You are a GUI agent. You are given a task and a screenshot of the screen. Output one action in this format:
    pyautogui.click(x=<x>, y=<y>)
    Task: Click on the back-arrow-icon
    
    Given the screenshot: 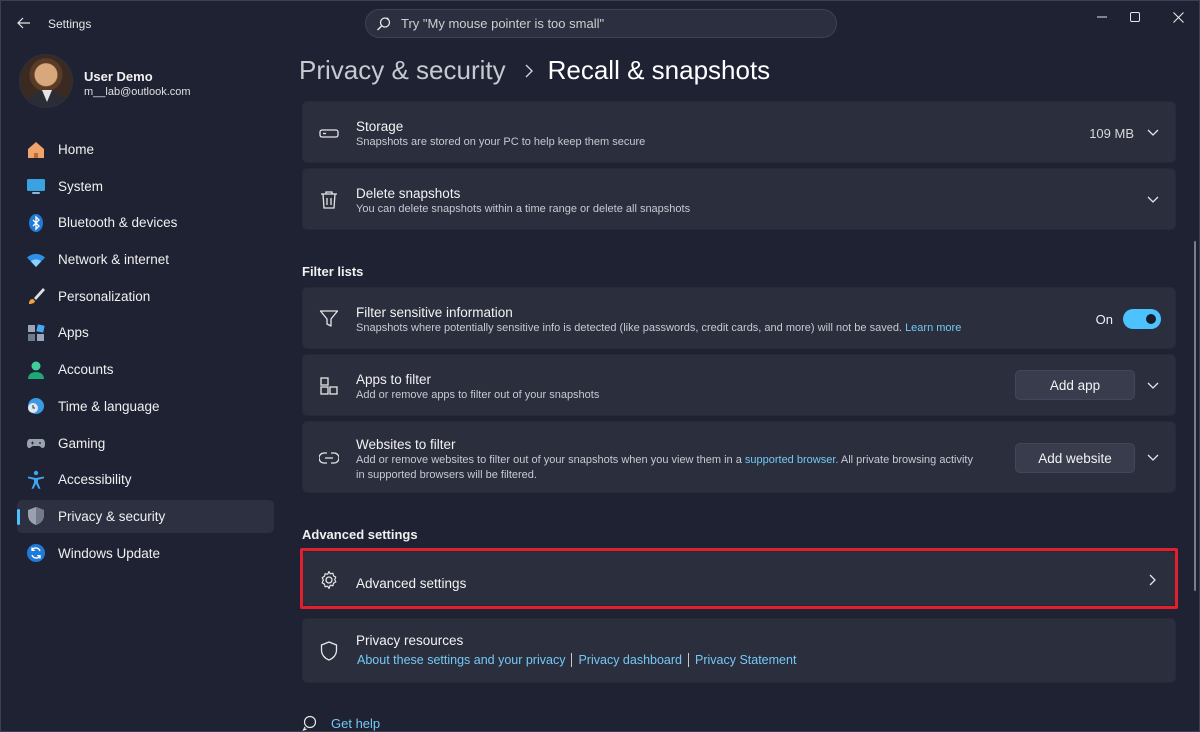 What is the action you would take?
    pyautogui.click(x=23, y=23)
    